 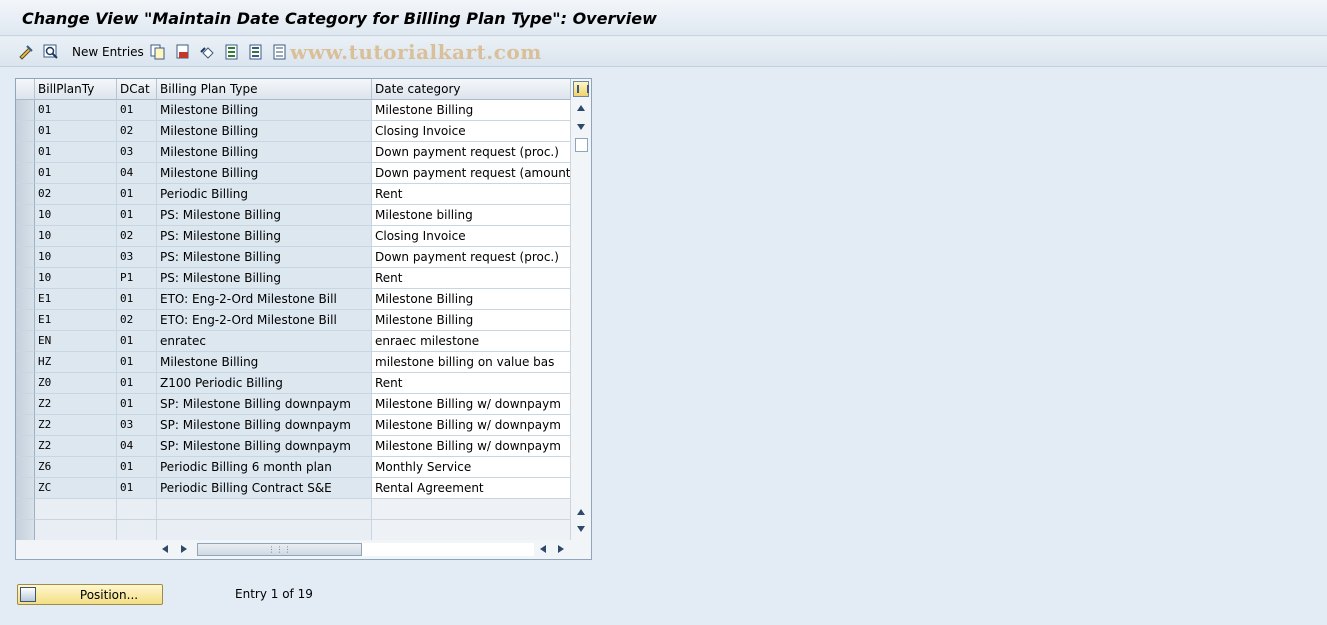 I want to click on table-row: 02 01 Periodic Billing Rent, so click(x=293, y=194).